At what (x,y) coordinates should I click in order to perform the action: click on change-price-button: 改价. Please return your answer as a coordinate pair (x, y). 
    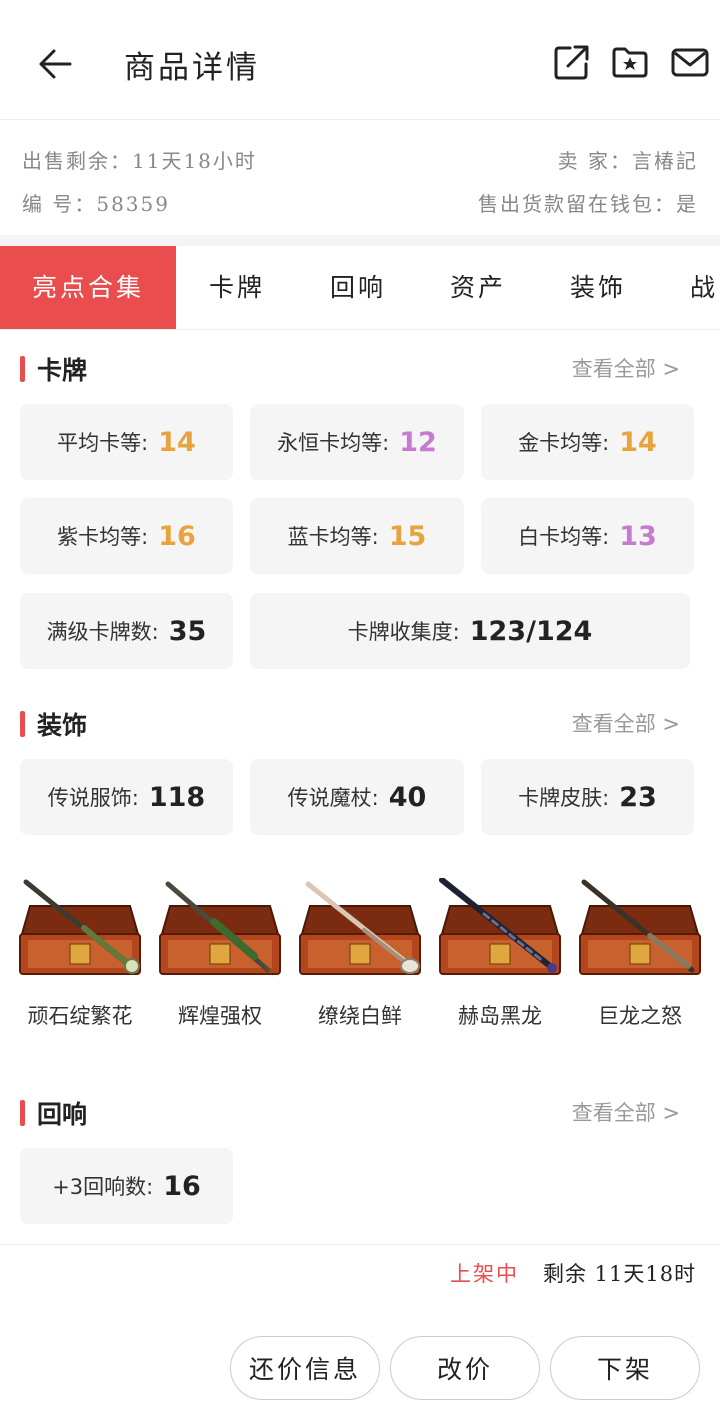
    Looking at the image, I should click on (465, 1368).